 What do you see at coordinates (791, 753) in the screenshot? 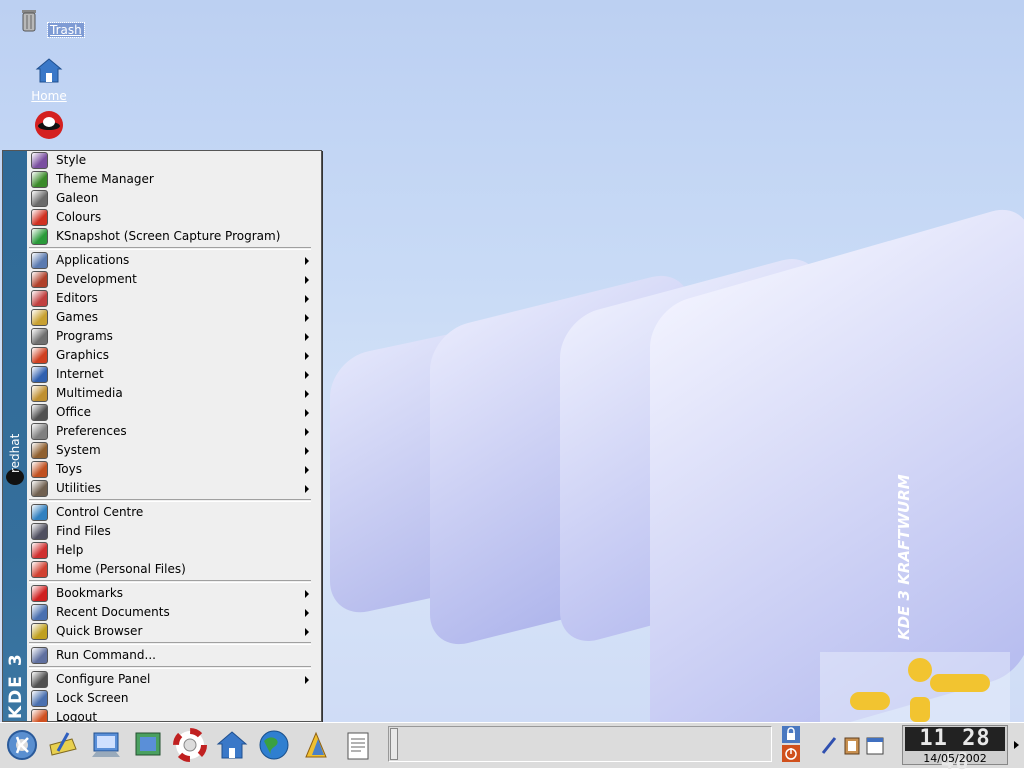
I see `logout-icon` at bounding box center [791, 753].